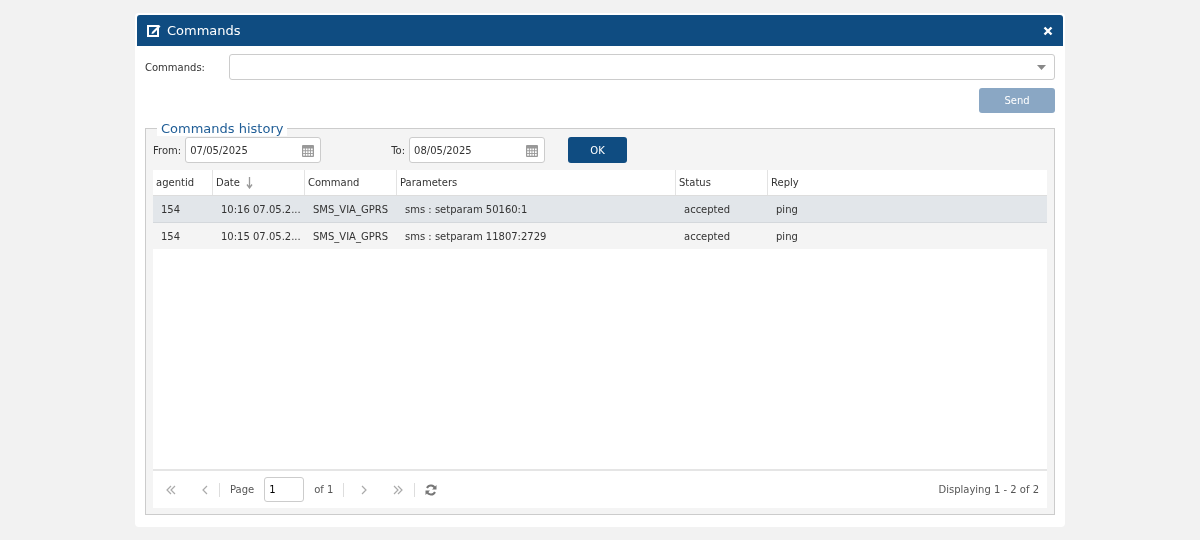  Describe the element at coordinates (175, 67) in the screenshot. I see `field-label: Commands:` at that location.